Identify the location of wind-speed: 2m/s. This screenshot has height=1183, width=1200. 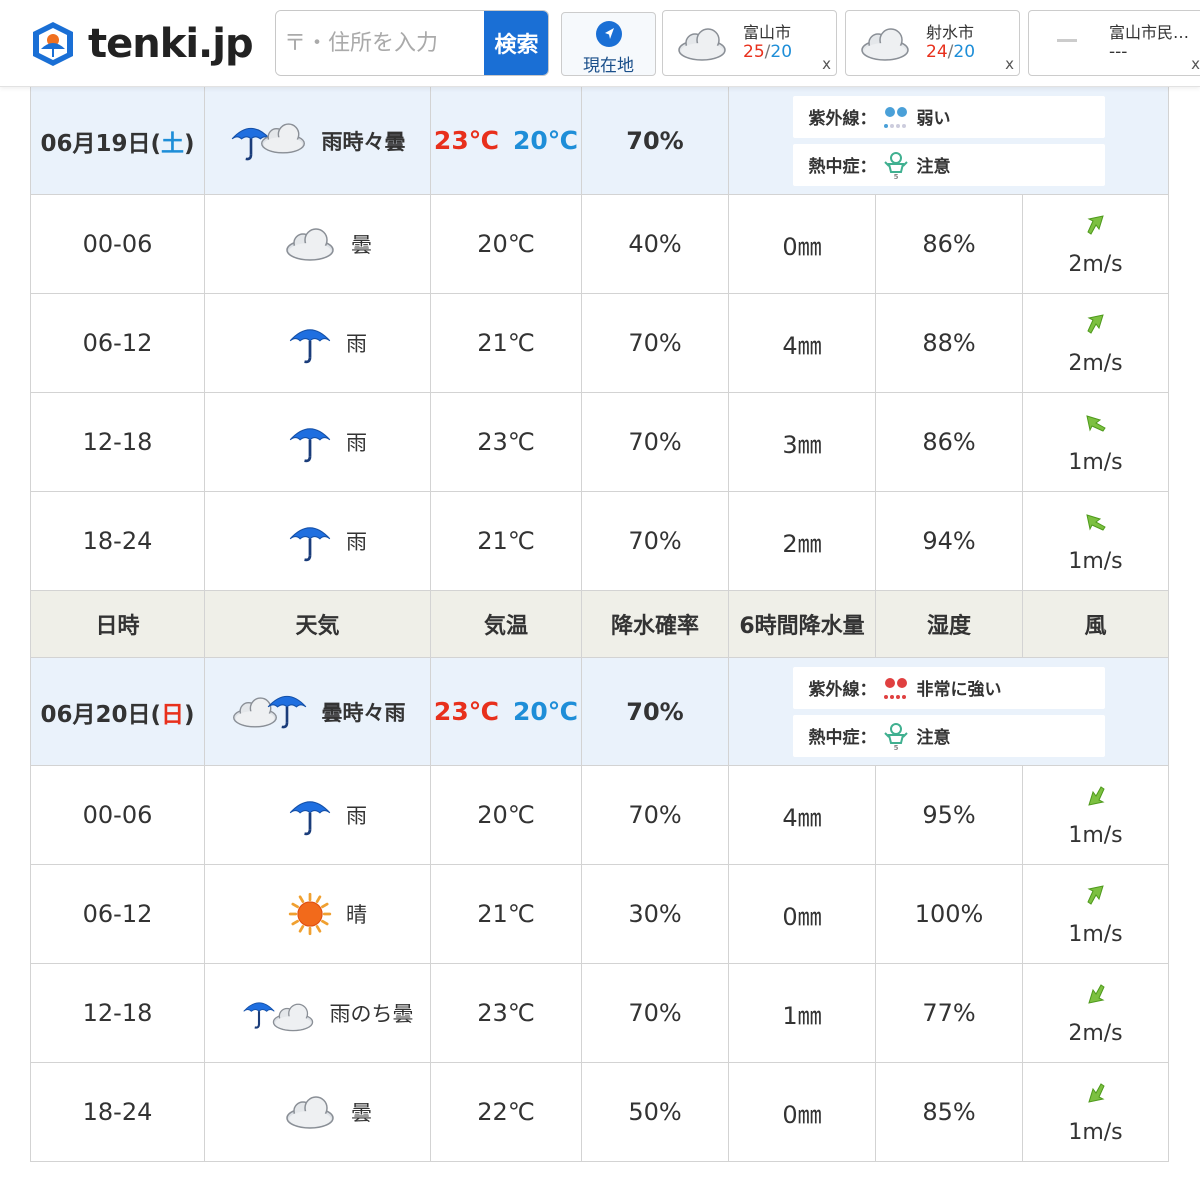
(1095, 264).